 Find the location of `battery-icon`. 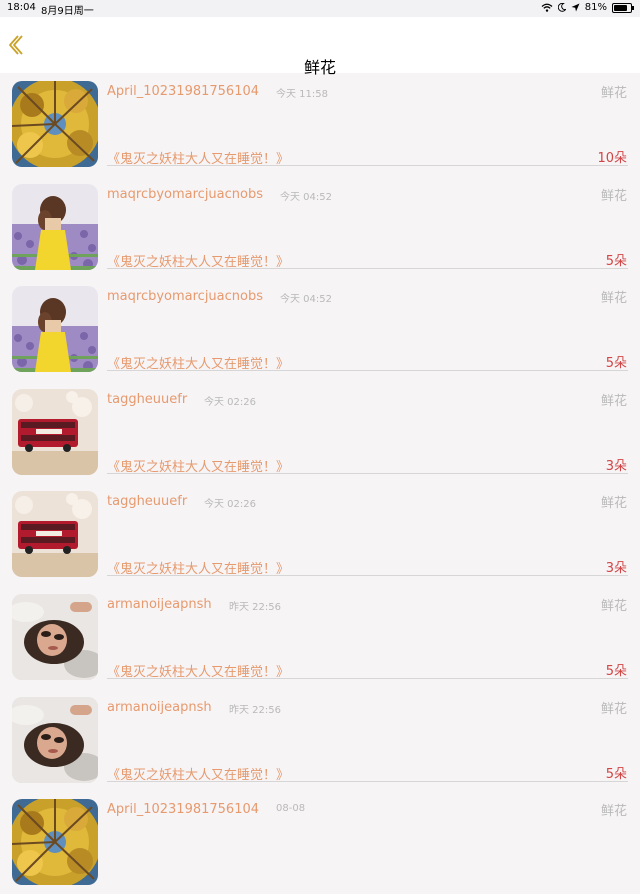

battery-icon is located at coordinates (623, 7).